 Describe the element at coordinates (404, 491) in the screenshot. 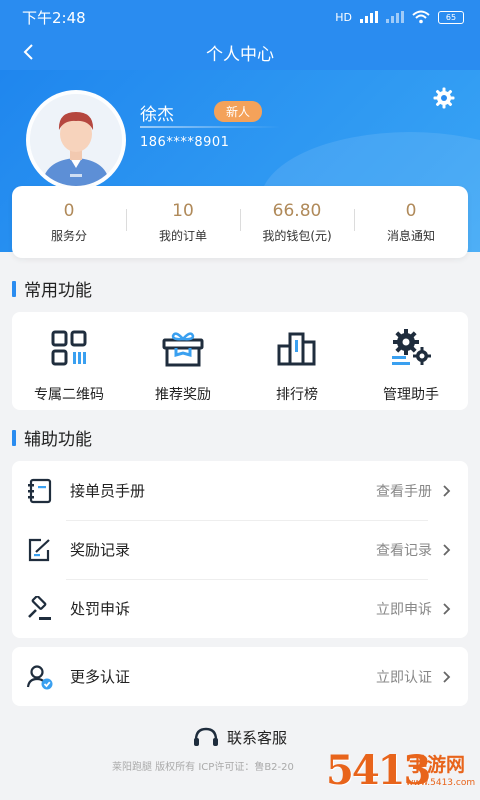

I see `row-action: 查看手册` at that location.